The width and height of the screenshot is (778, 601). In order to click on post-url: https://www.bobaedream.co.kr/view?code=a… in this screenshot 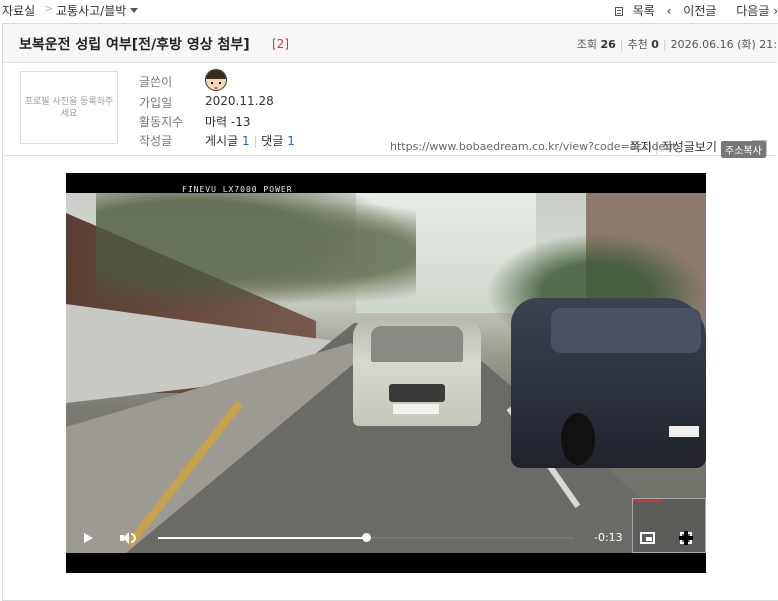, I will do `click(534, 146)`.